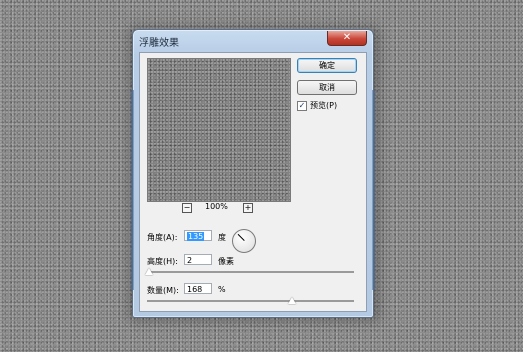 The width and height of the screenshot is (523, 352). I want to click on angle-dial, so click(244, 241).